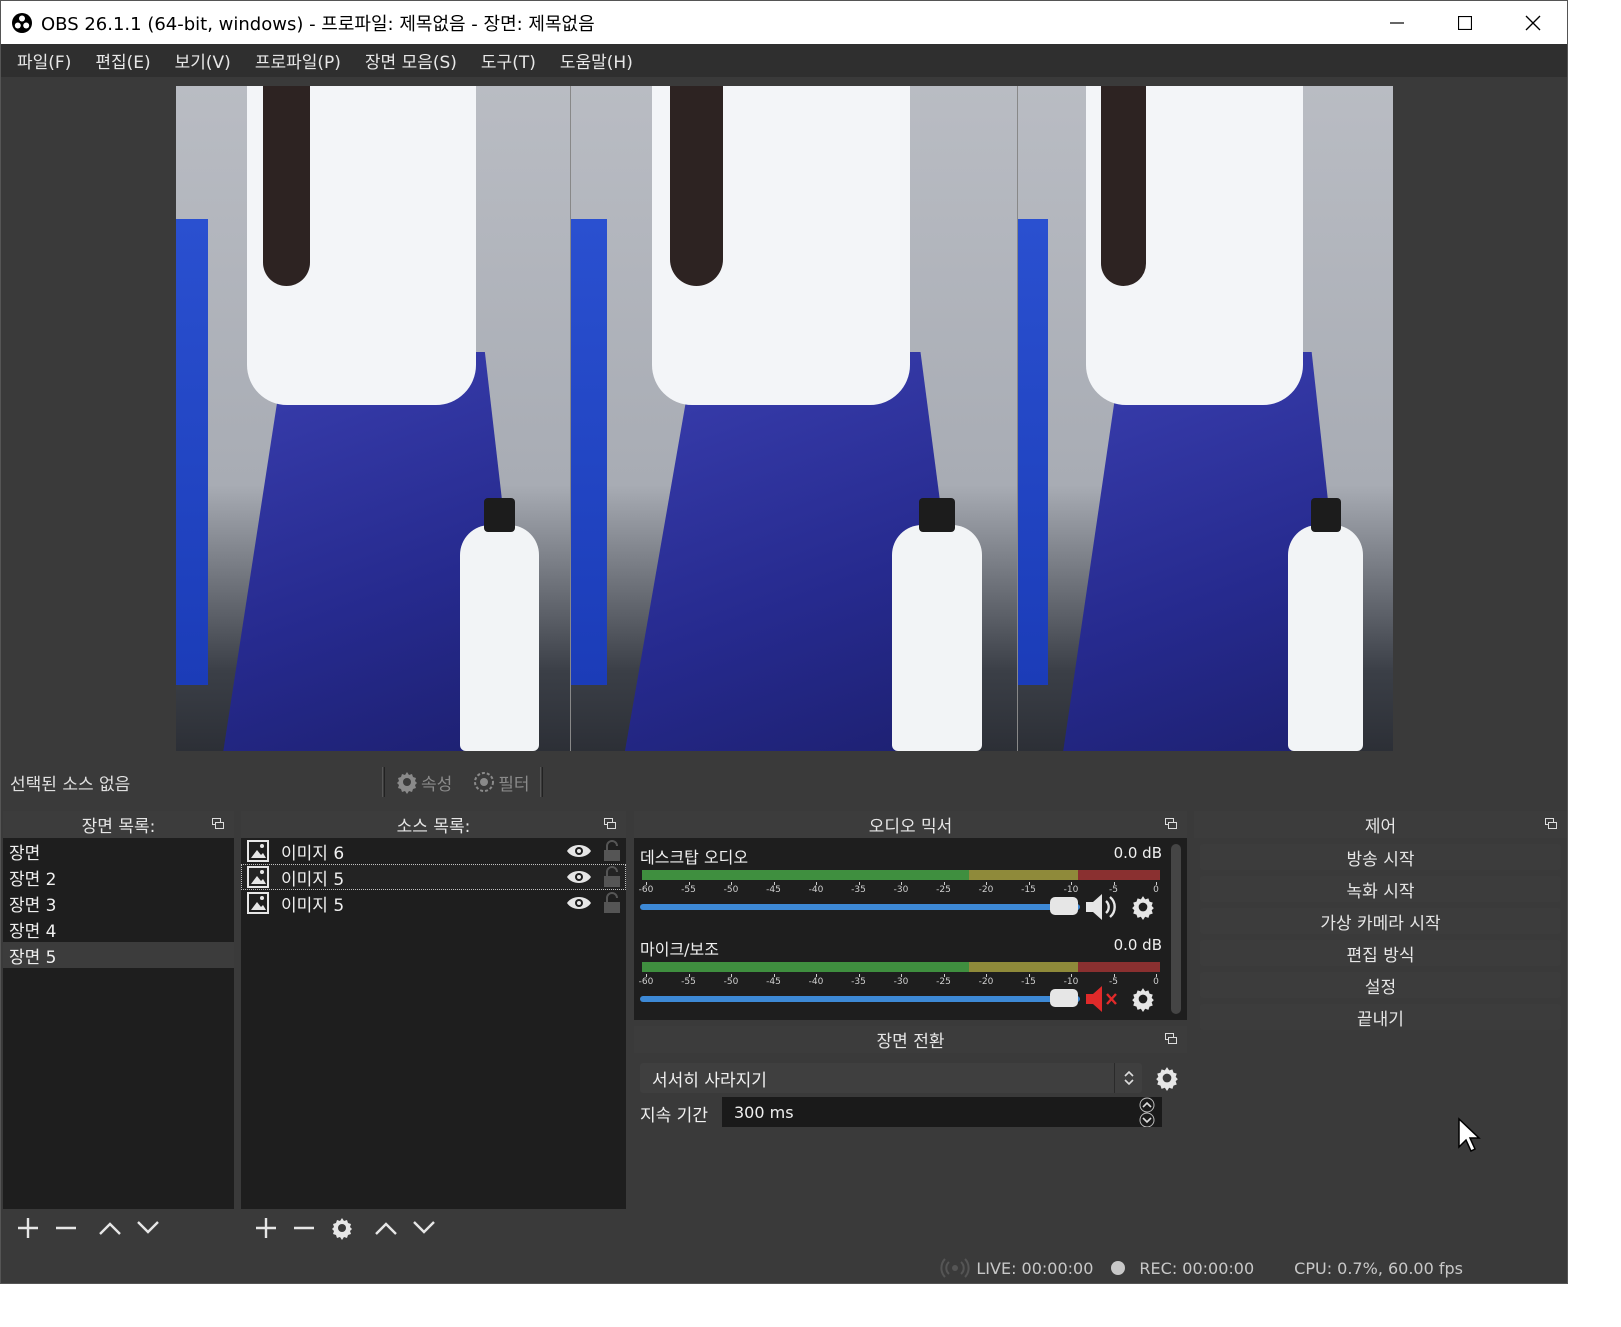 The height and width of the screenshot is (1327, 1621). I want to click on add-source-button, so click(266, 1228).